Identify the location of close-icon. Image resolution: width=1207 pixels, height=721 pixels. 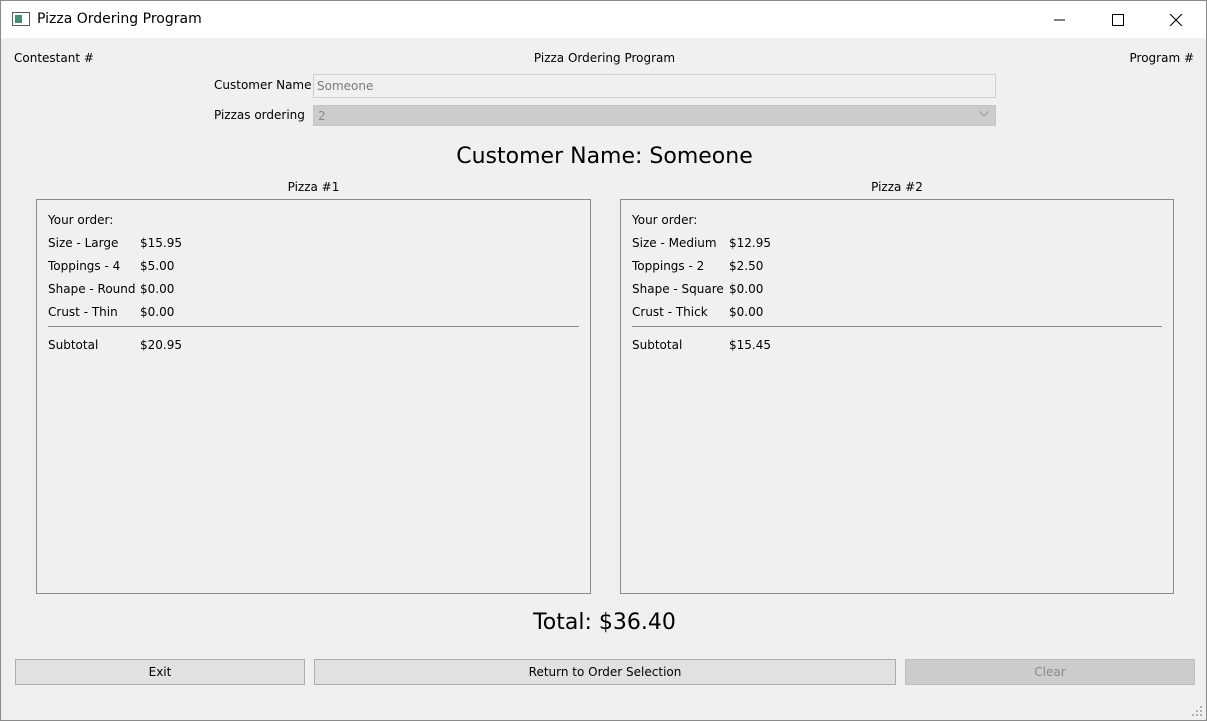
(1176, 20).